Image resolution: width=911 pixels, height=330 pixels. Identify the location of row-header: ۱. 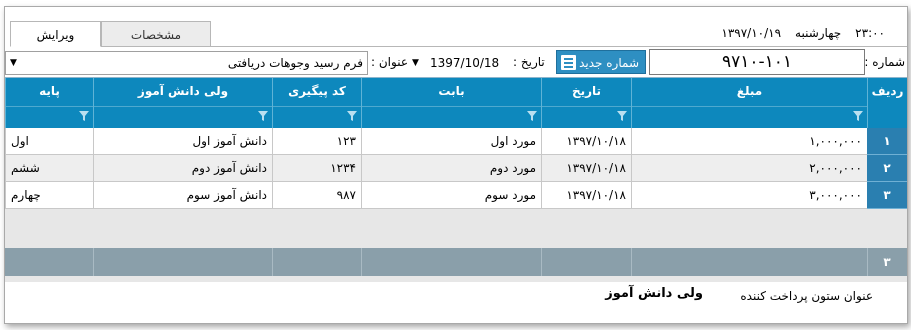
(887, 141).